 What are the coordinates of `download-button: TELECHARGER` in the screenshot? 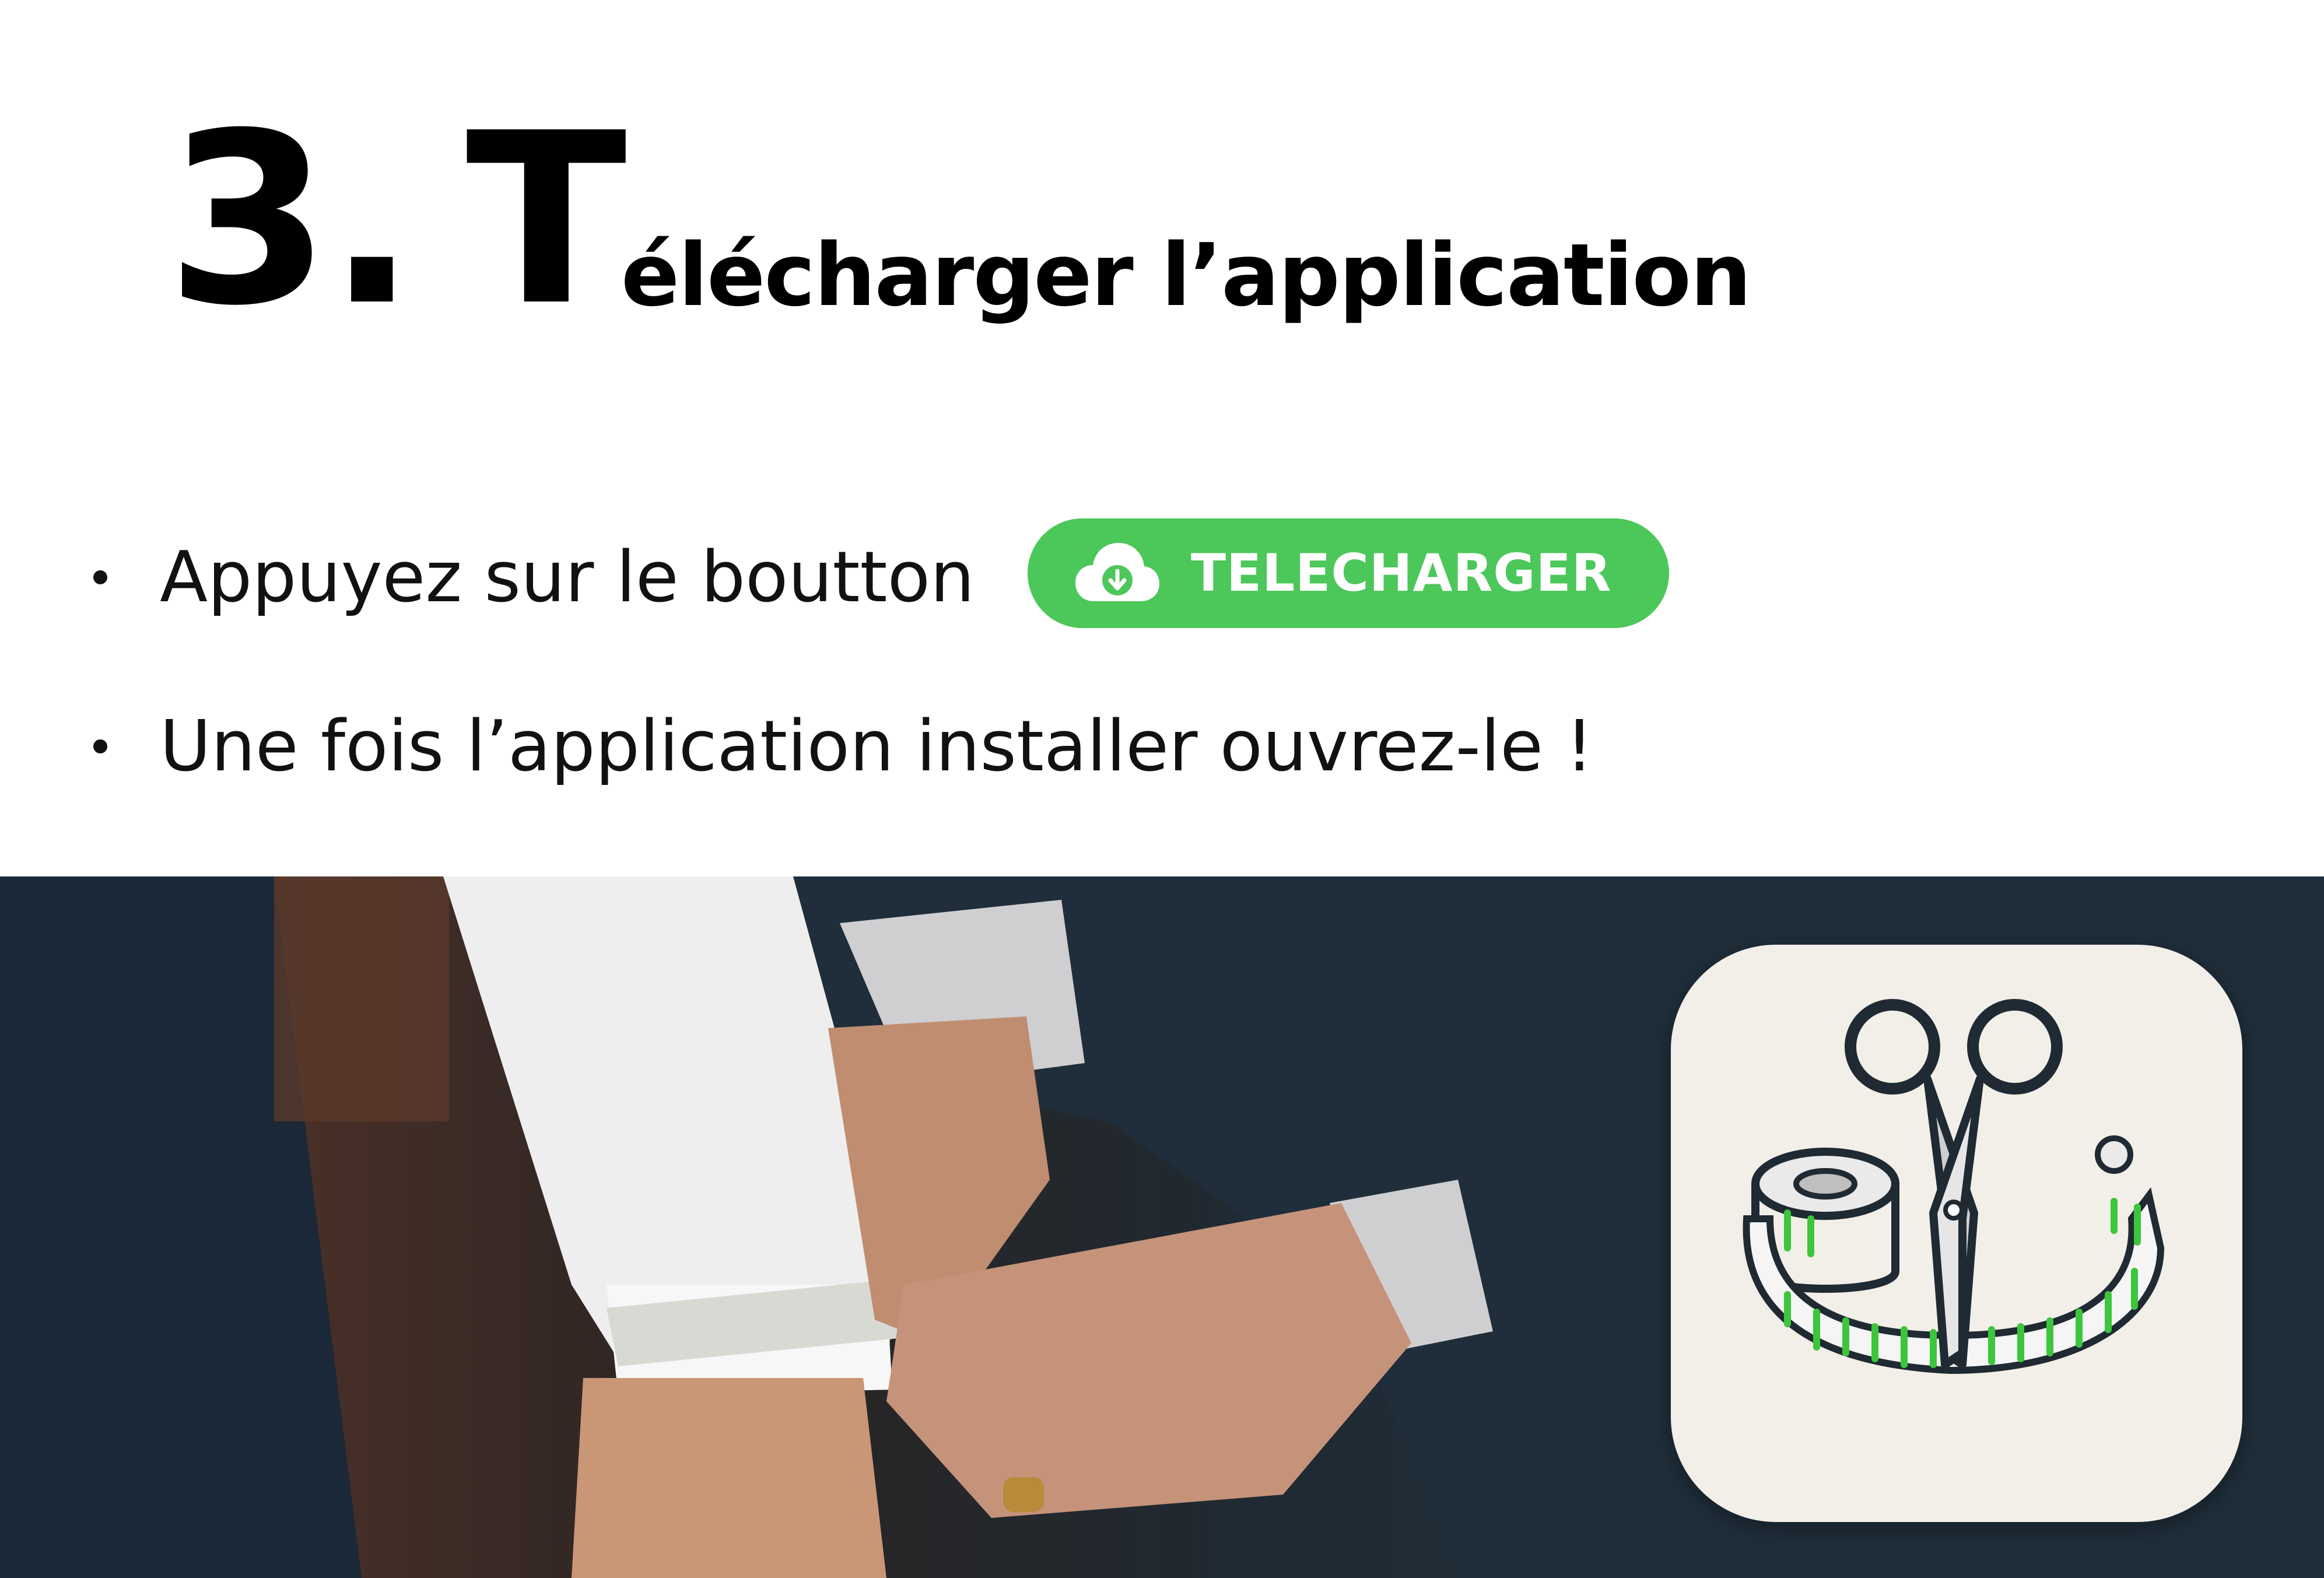 It's located at (1349, 573).